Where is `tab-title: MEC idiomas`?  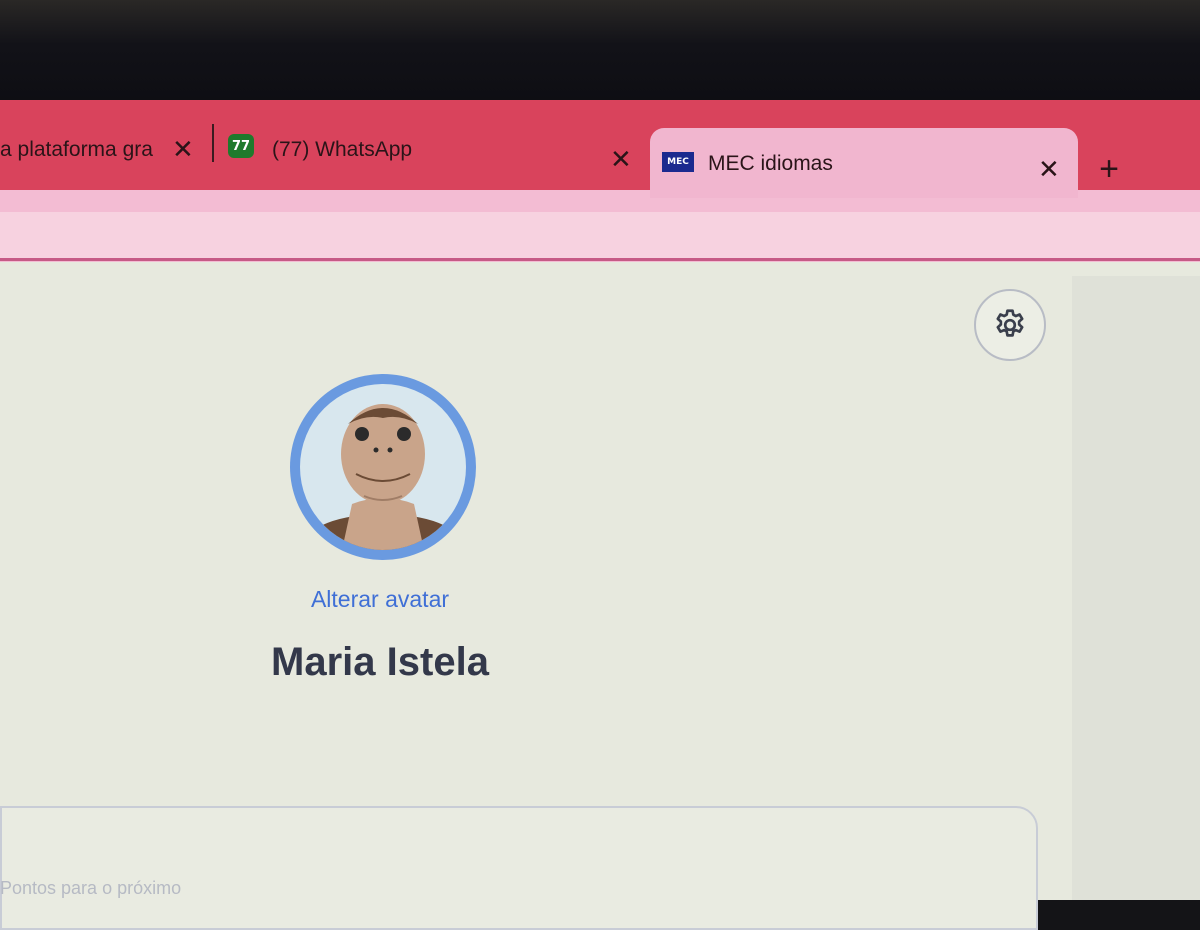 tab-title: MEC idiomas is located at coordinates (770, 163).